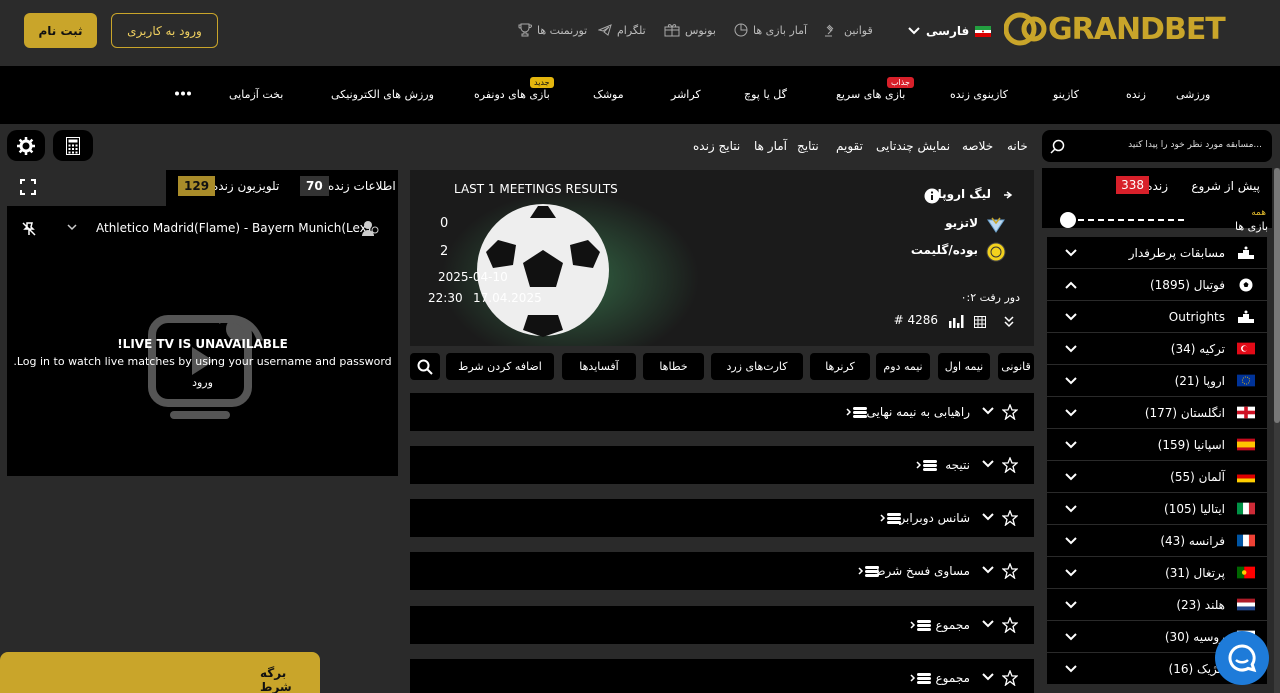  I want to click on sidebar-item-italy: ایتالیا (105), so click(1157, 508).